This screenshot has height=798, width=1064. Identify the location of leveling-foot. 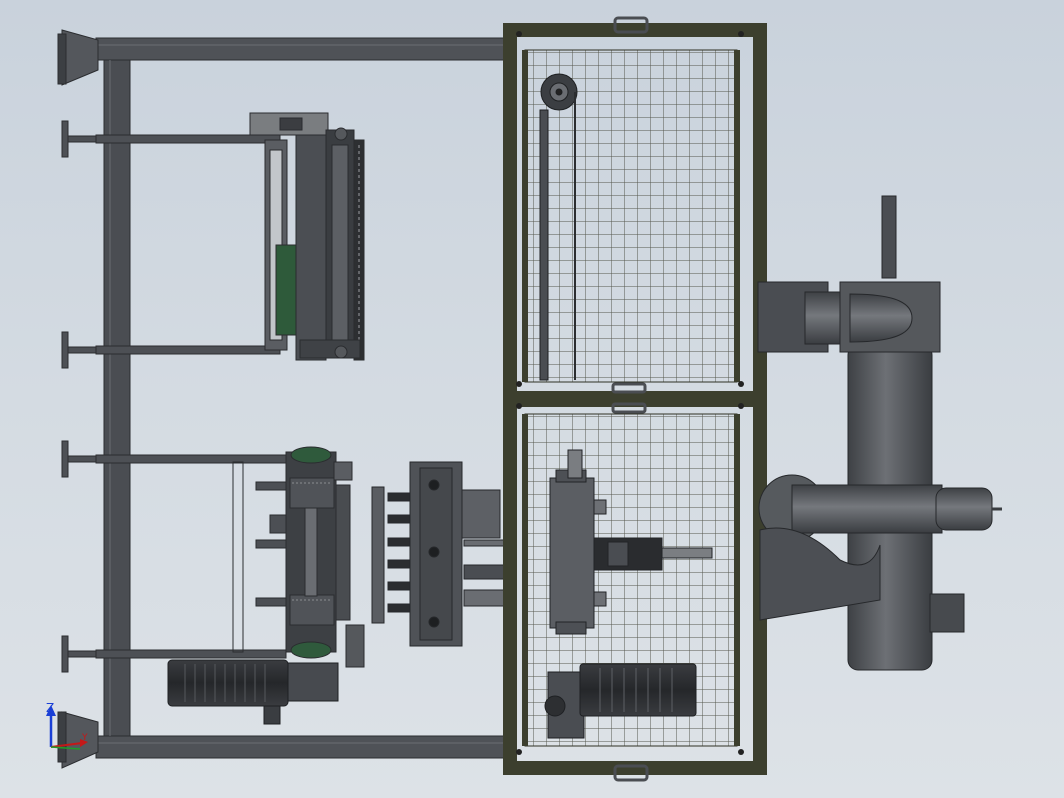
(79, 396).